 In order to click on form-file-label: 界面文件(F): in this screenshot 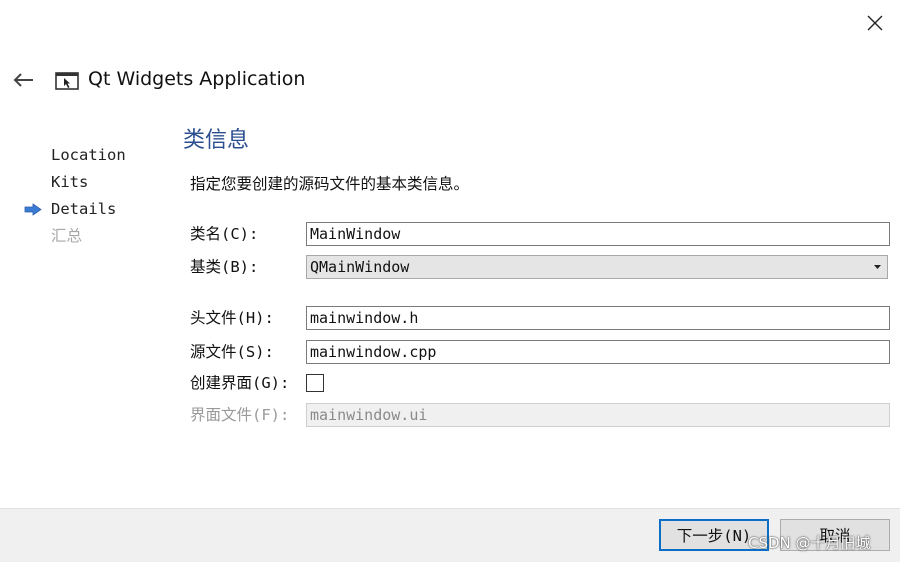, I will do `click(240, 415)`.